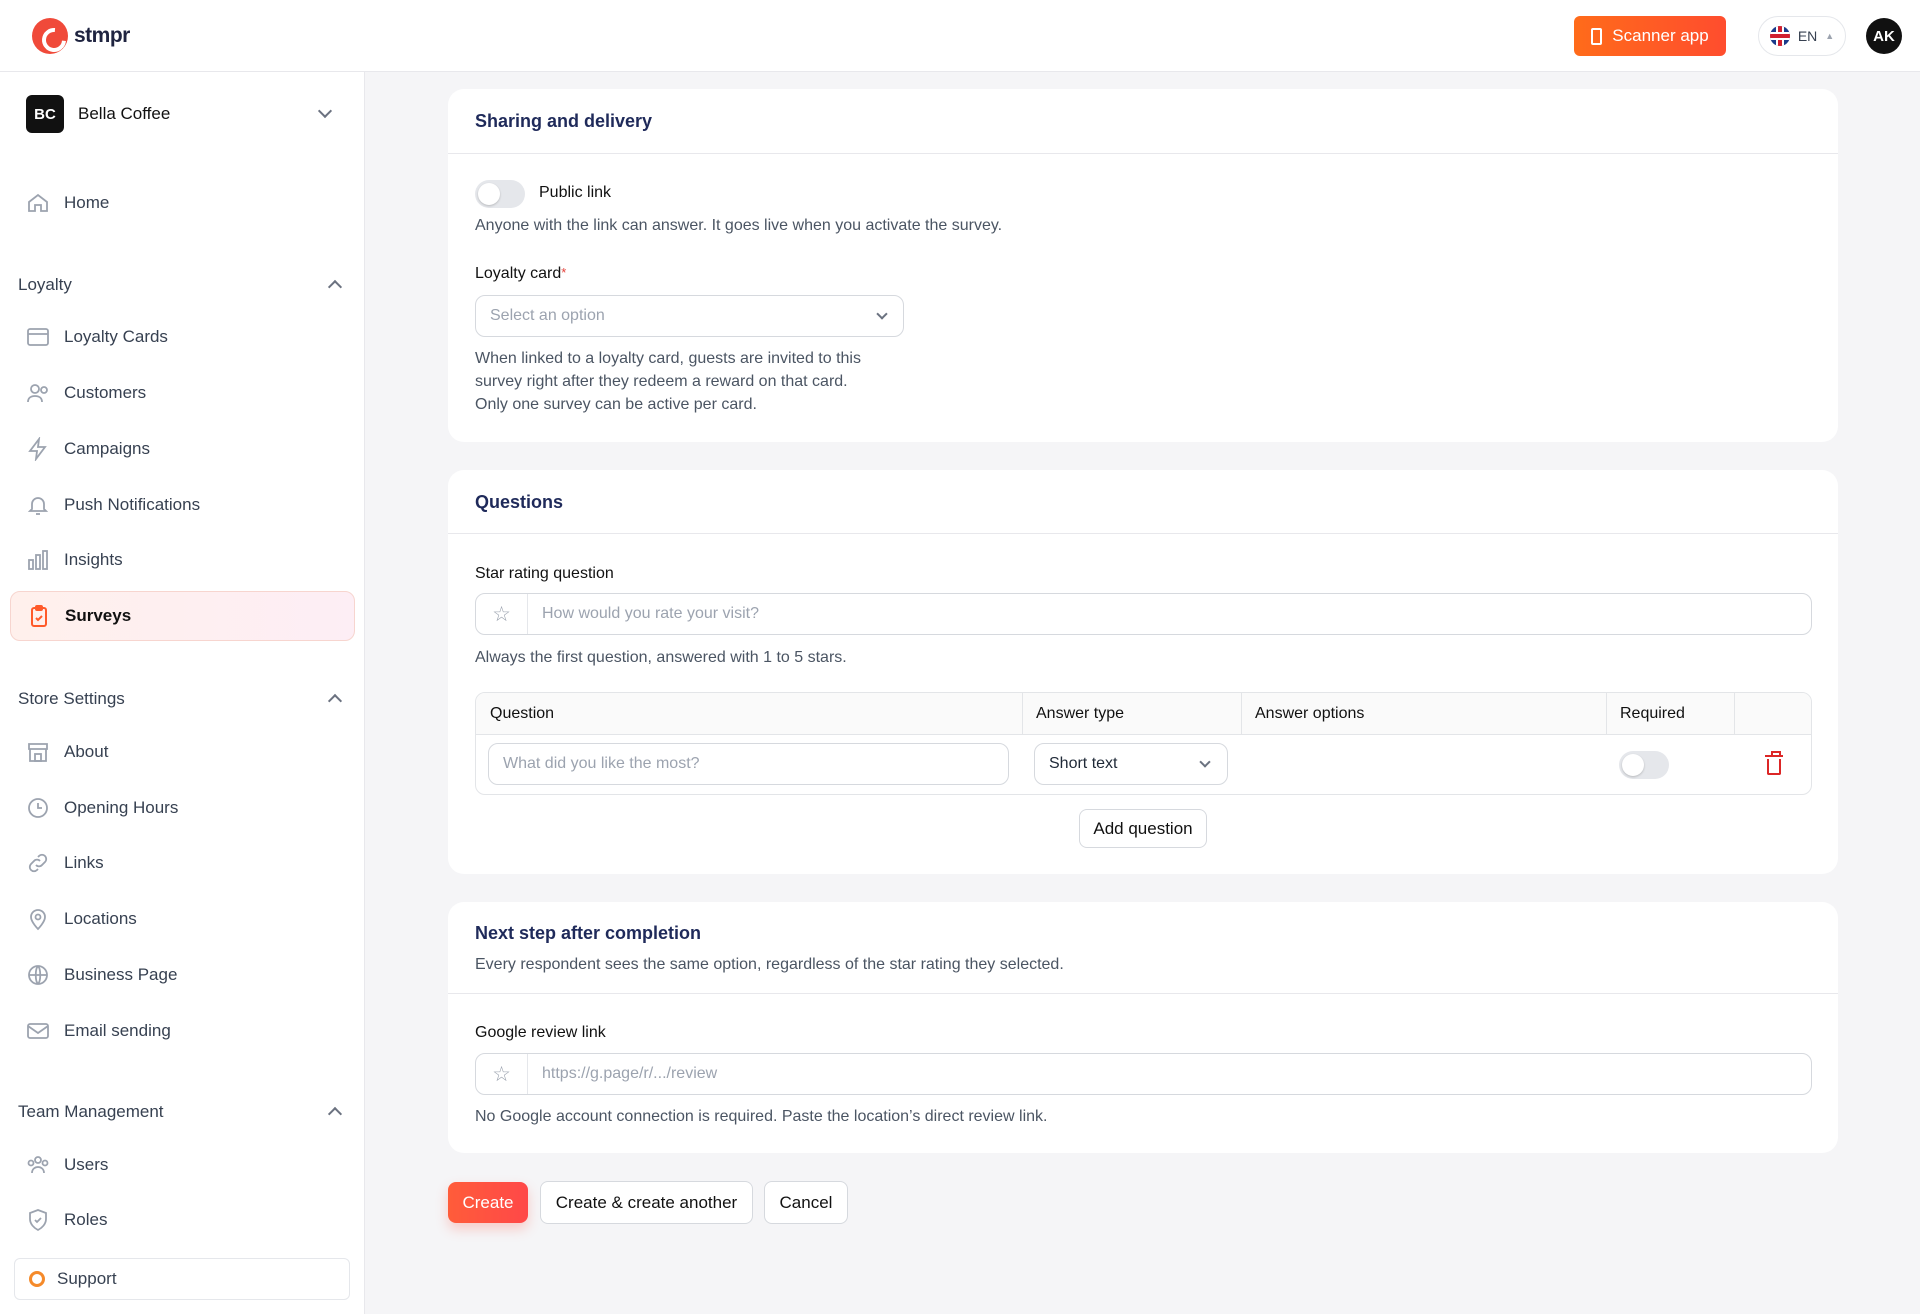 The height and width of the screenshot is (1314, 1920). Describe the element at coordinates (1131, 764) in the screenshot. I see `answer-type-select: Short text` at that location.